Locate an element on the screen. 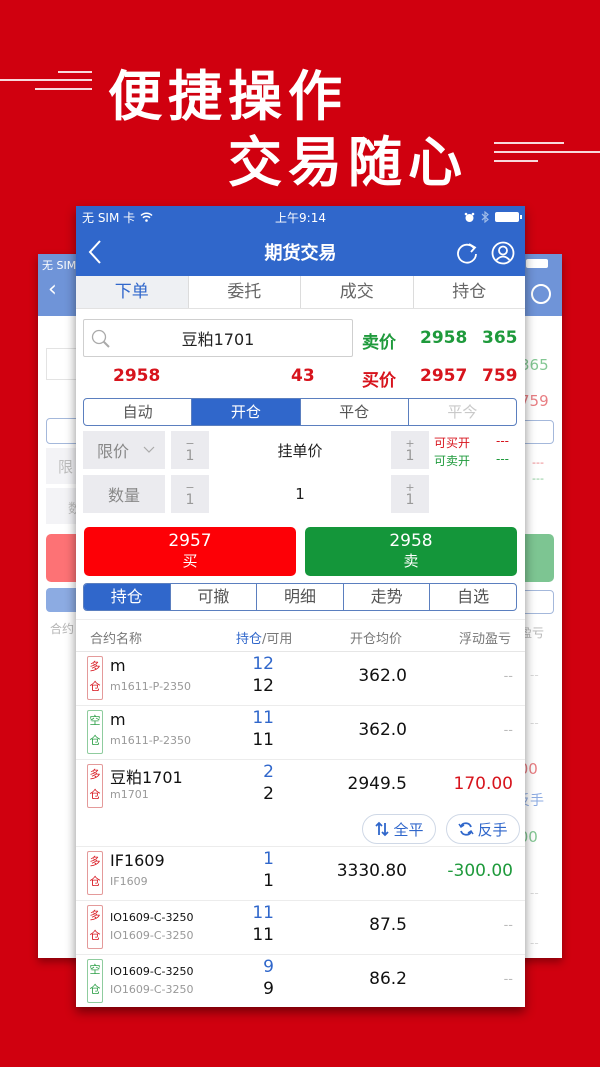 The height and width of the screenshot is (1067, 600). floating-pnl: -300.00 is located at coordinates (480, 871).